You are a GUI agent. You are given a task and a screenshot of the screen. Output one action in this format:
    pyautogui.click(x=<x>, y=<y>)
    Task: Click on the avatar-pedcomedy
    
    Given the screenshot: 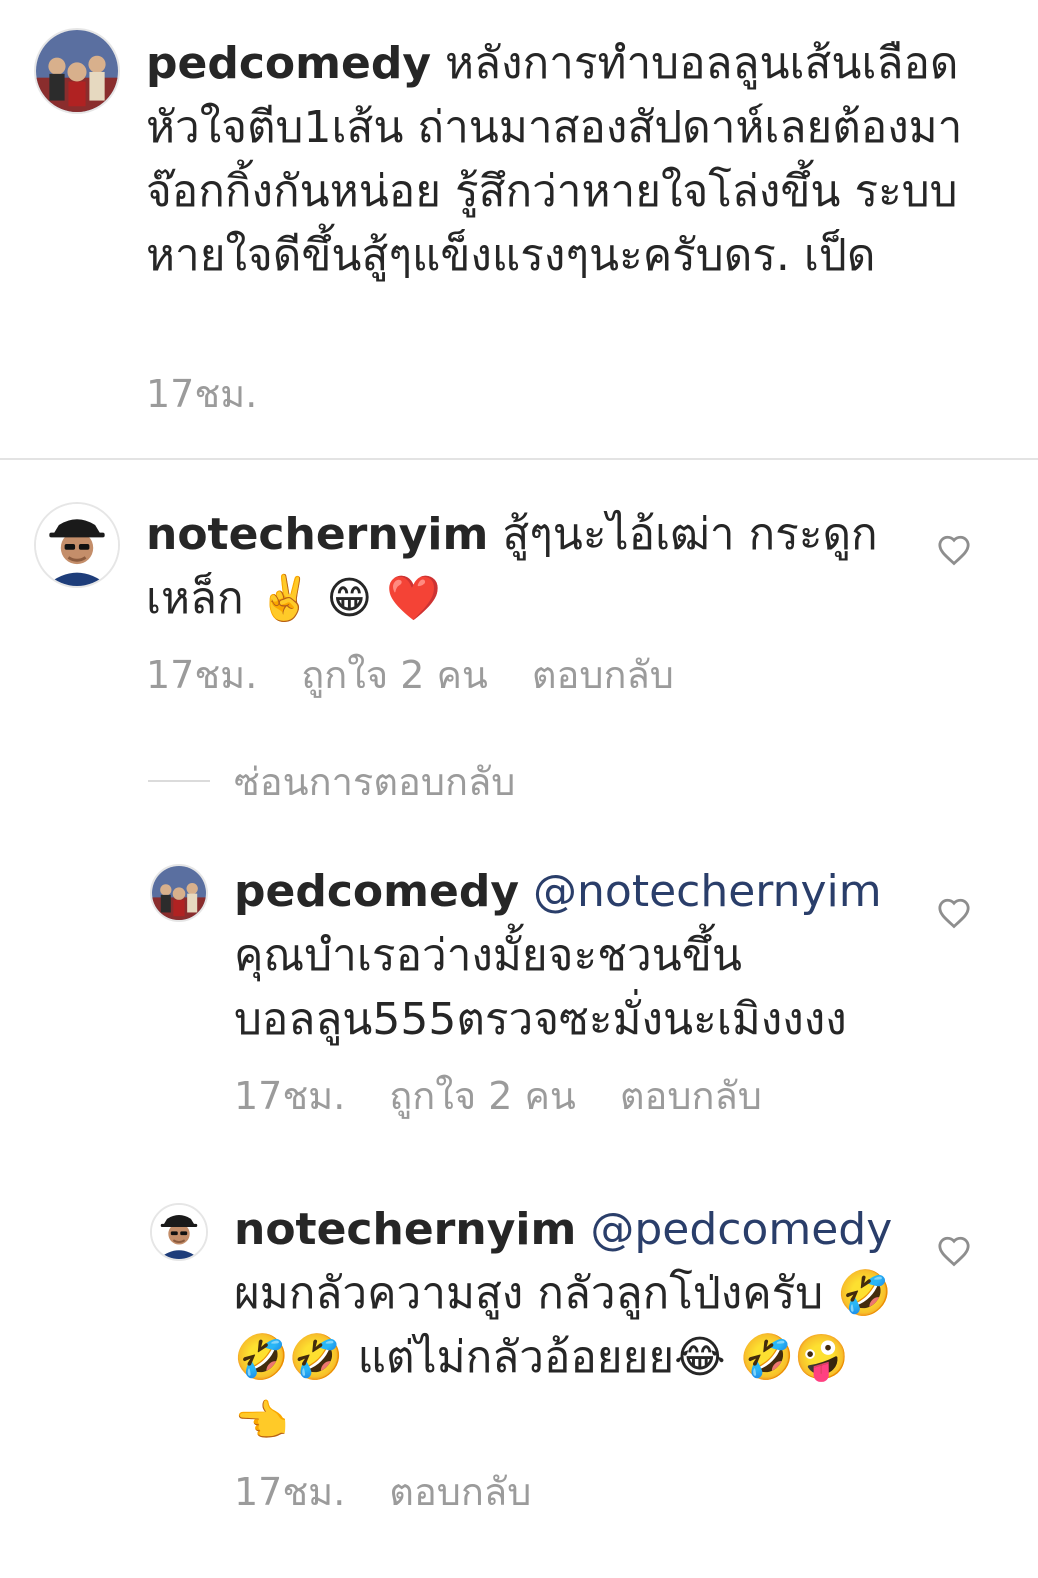 What is the action you would take?
    pyautogui.click(x=77, y=71)
    